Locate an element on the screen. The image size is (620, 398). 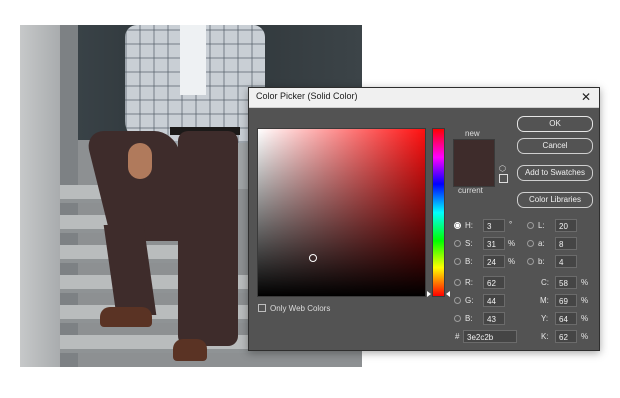
yellow-input: 64 is located at coordinates (566, 318).